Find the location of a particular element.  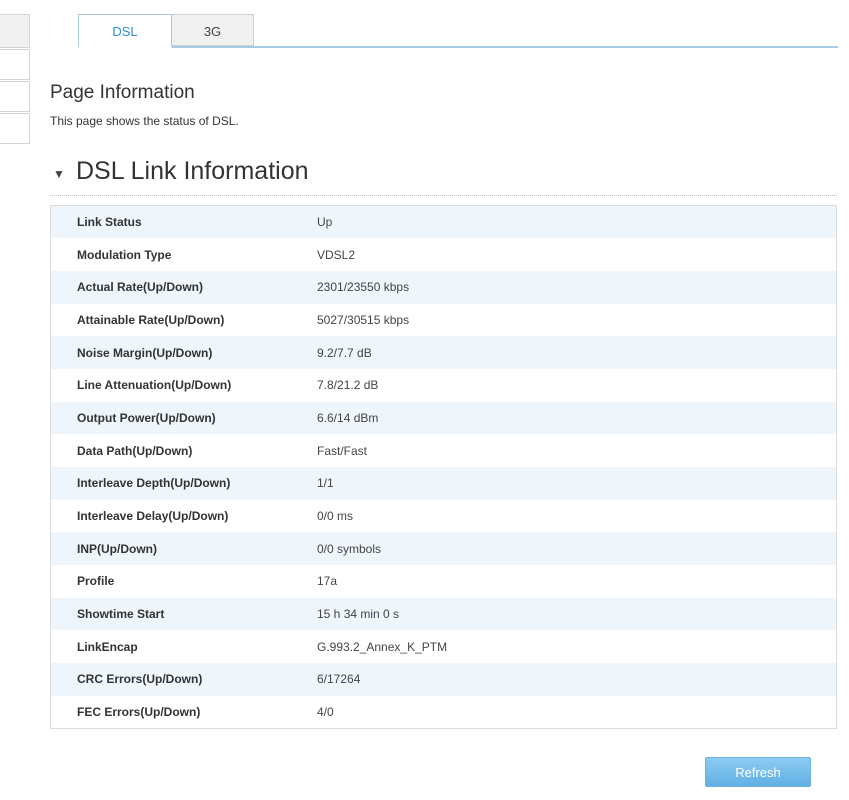

row-label: Interleave Depth(Up/Down) is located at coordinates (154, 483).